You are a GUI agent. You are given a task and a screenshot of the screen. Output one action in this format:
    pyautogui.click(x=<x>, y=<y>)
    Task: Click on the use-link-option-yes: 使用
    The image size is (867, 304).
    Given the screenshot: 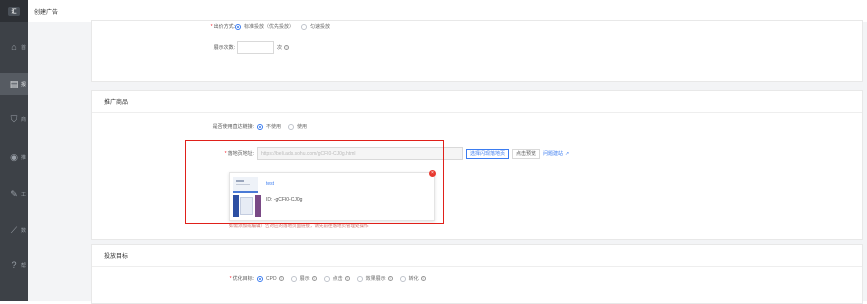 What is the action you would take?
    pyautogui.click(x=297, y=126)
    